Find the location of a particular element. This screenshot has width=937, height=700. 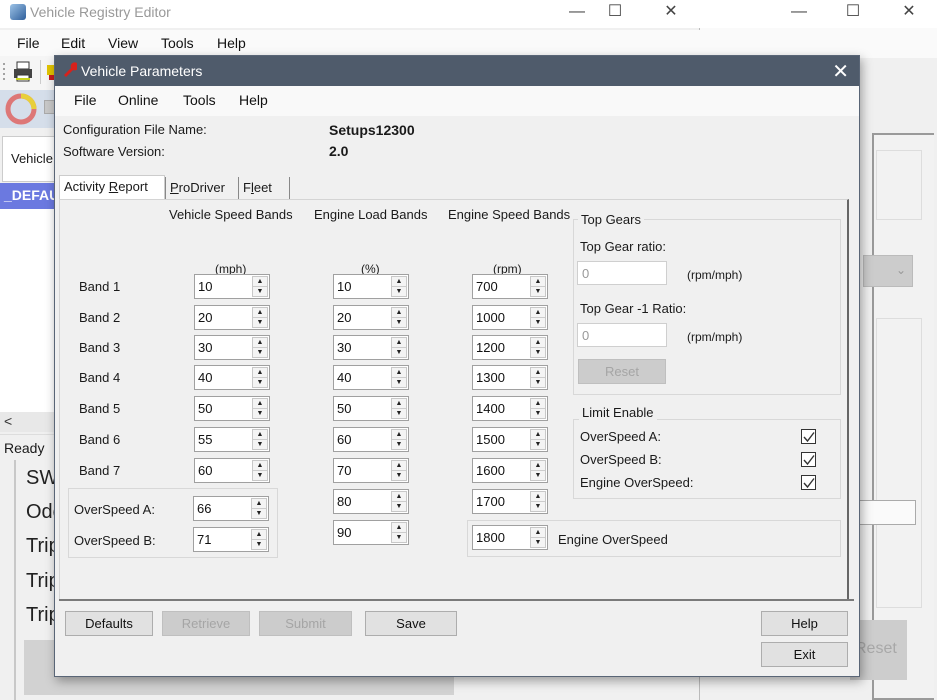

close-icon: ✕ is located at coordinates (840, 71).